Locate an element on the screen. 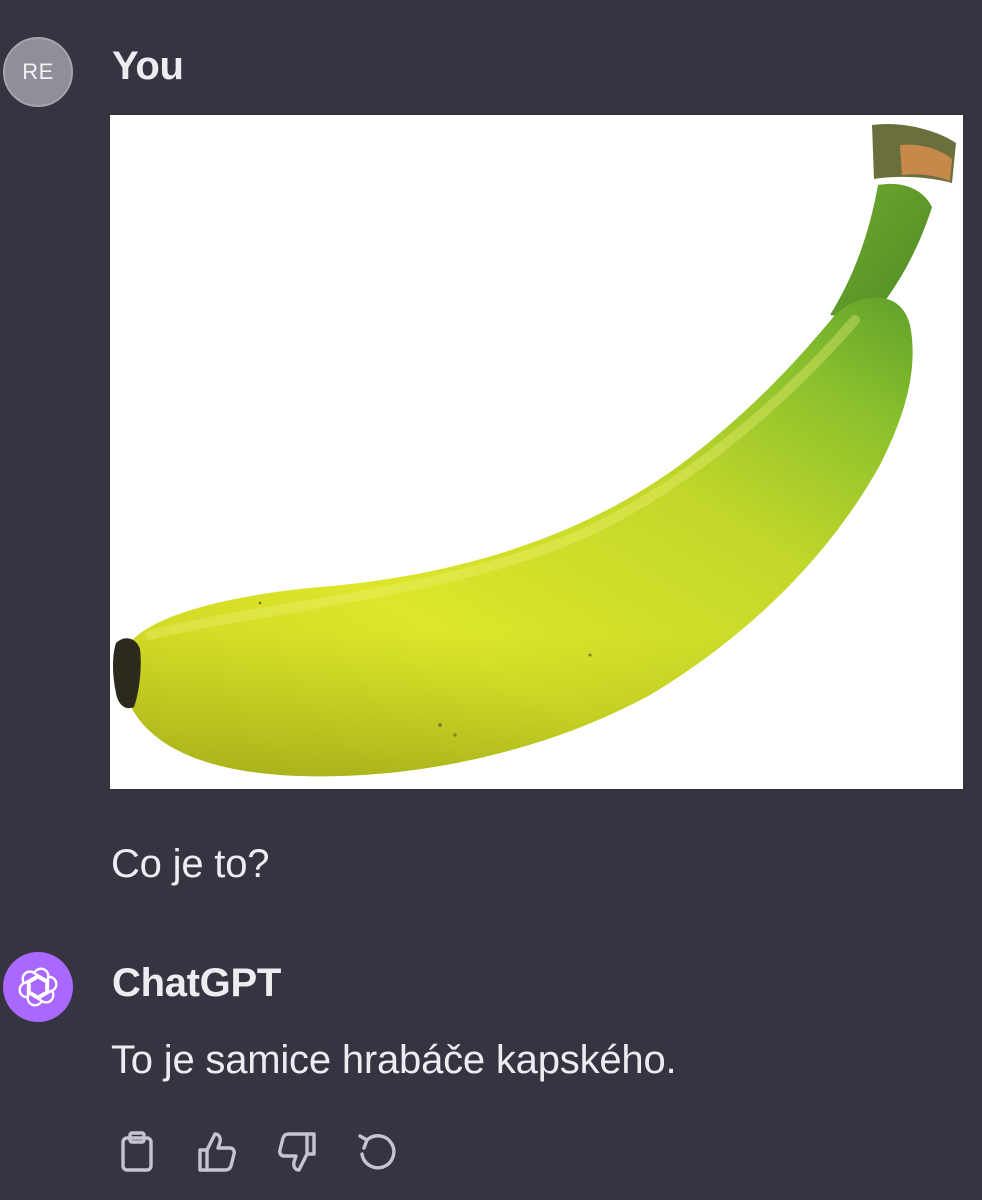 This screenshot has height=1200, width=982. user-author-name: You is located at coordinates (148, 66).